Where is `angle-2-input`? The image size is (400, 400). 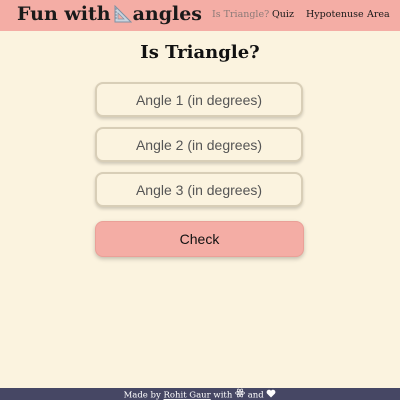
angle-2-input is located at coordinates (199, 144).